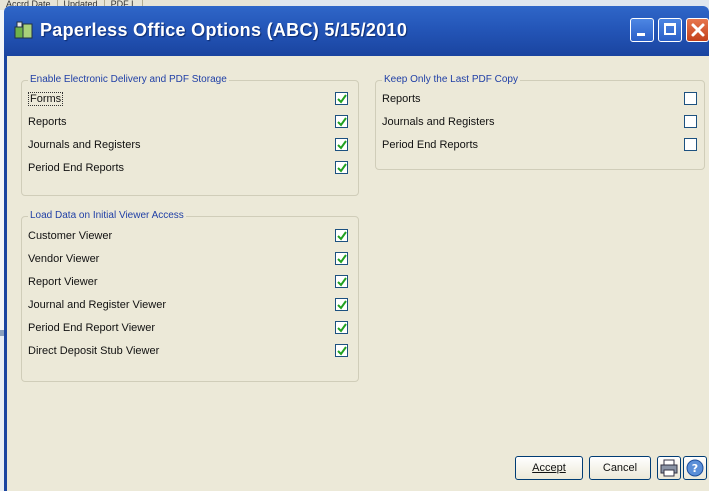 The image size is (709, 491). I want to click on option-period-end-reports: Period End Reports, so click(76, 168).